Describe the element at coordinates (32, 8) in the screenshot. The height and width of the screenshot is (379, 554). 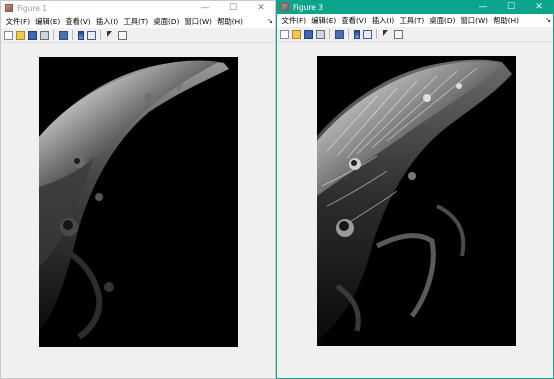
I see `window-title: Figure 1` at that location.